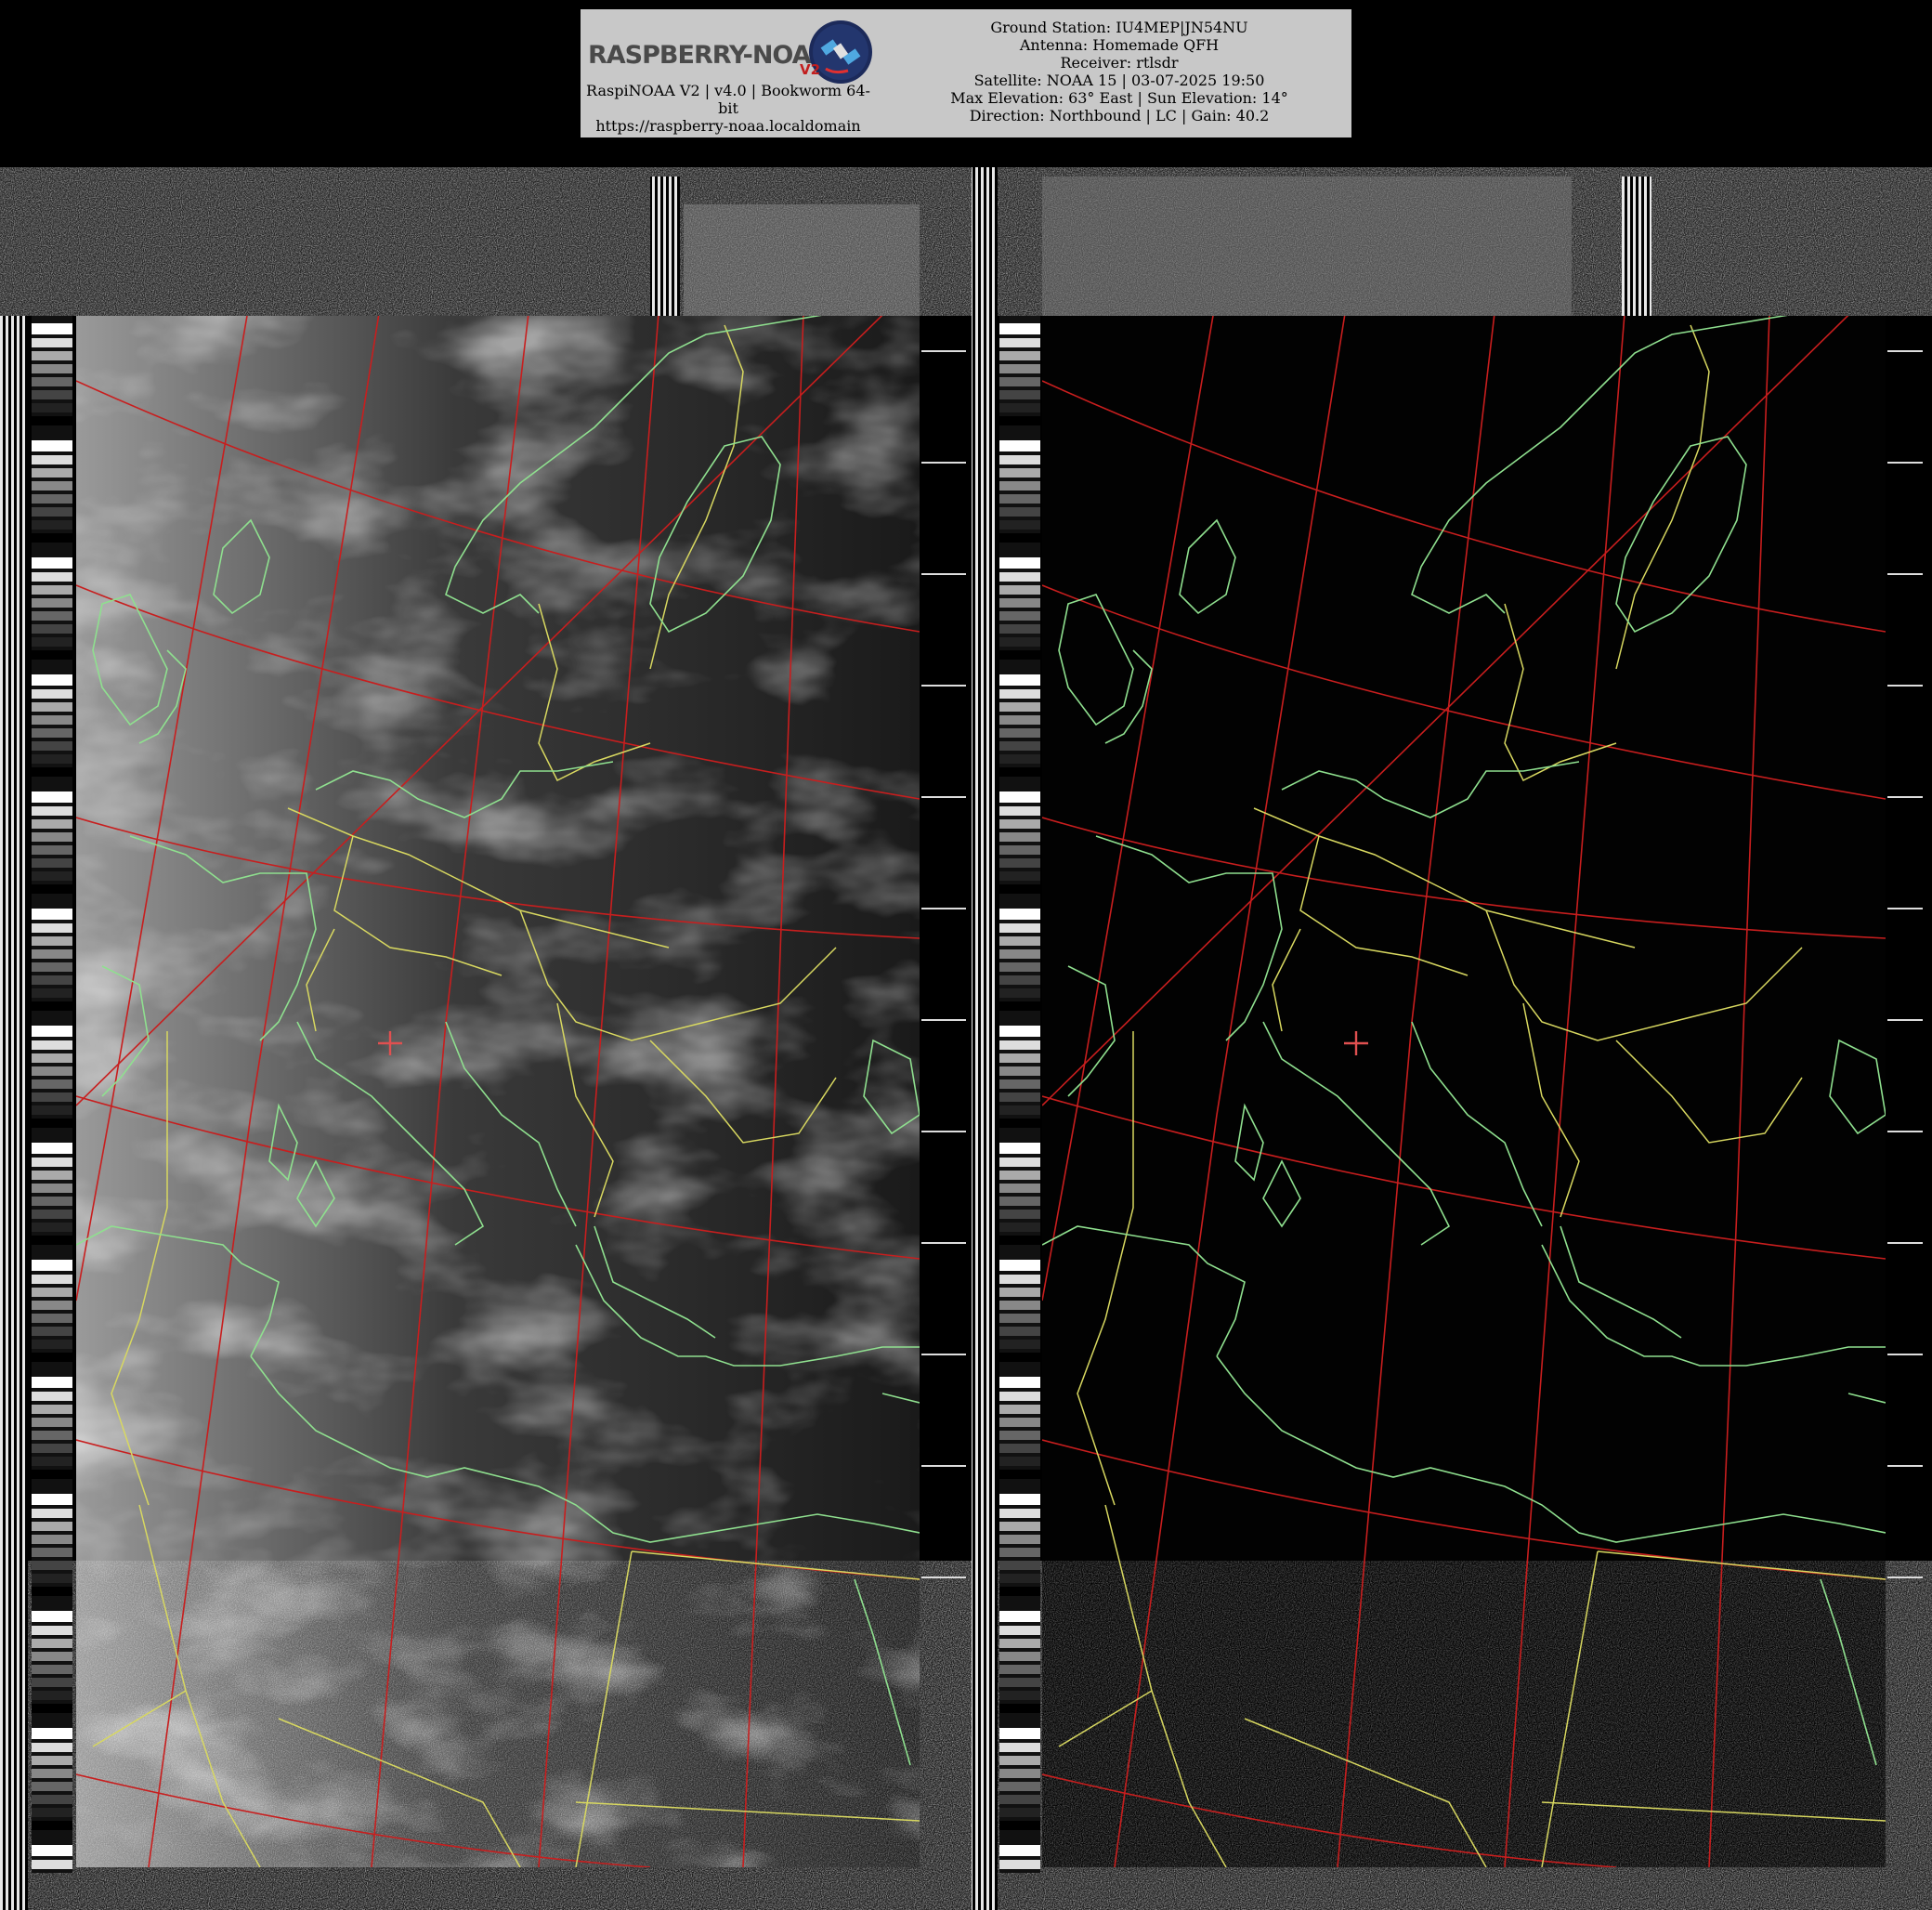 This screenshot has width=1932, height=1910. What do you see at coordinates (14, 1113) in the screenshot?
I see `sync-a-bar` at bounding box center [14, 1113].